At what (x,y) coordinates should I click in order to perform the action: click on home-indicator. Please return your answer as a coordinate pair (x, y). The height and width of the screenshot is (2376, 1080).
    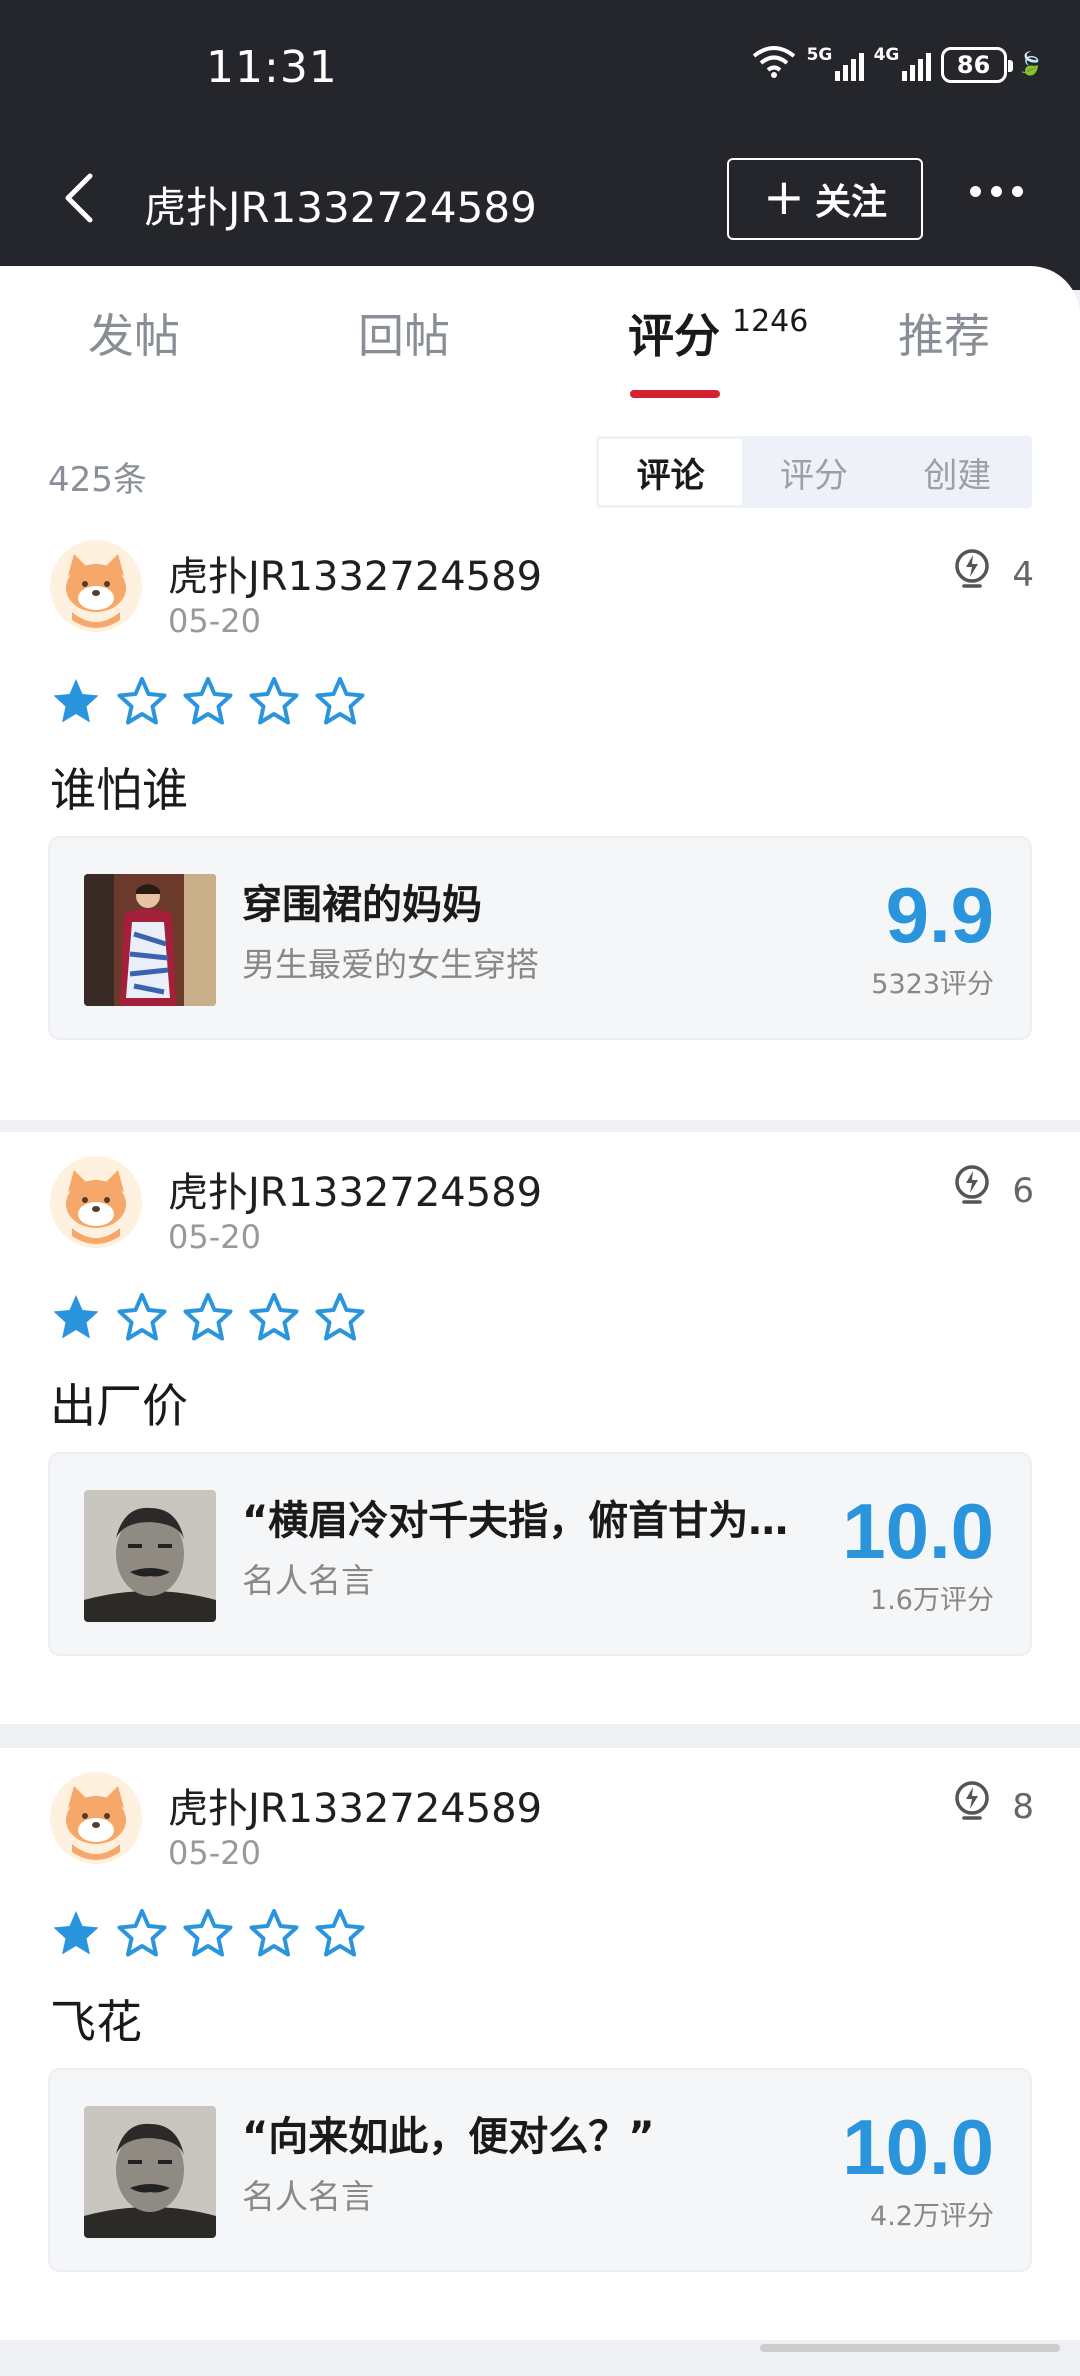
    Looking at the image, I should click on (910, 2348).